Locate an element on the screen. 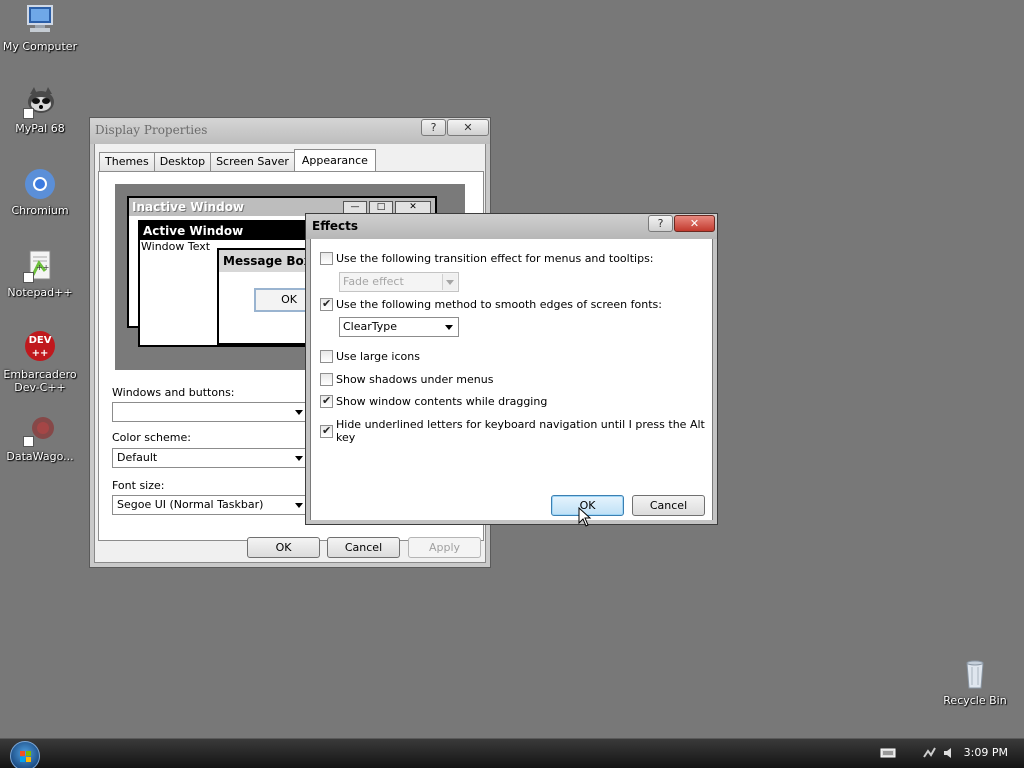 This screenshot has width=1024, height=768. tab-themes: Themes is located at coordinates (127, 161).